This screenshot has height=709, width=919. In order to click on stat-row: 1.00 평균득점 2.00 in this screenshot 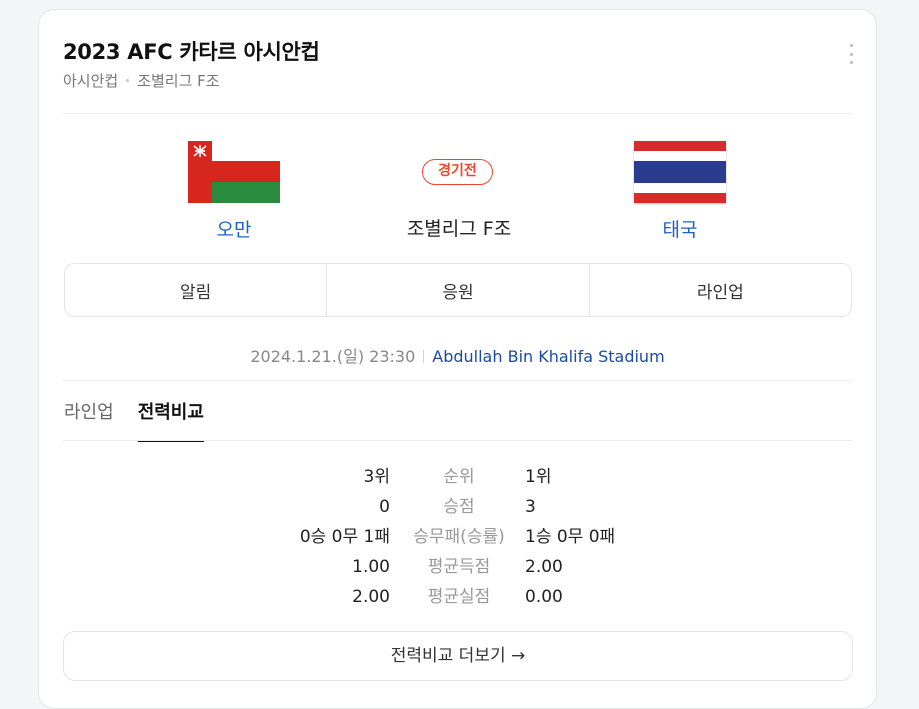, I will do `click(457, 567)`.